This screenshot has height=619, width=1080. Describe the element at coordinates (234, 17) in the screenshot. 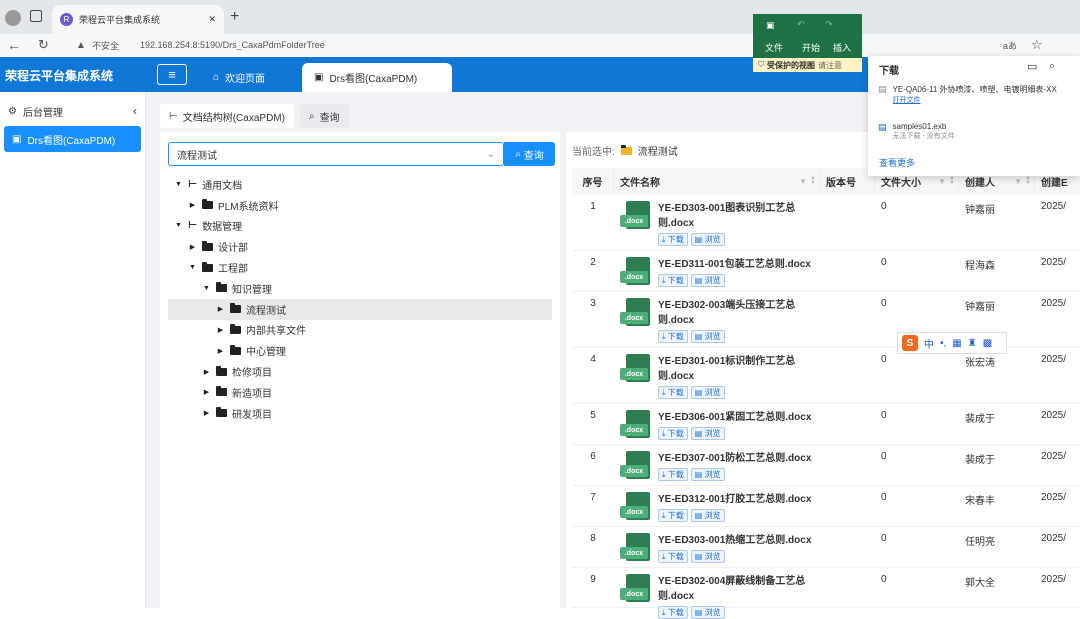

I see `new-tab-icon: +` at that location.